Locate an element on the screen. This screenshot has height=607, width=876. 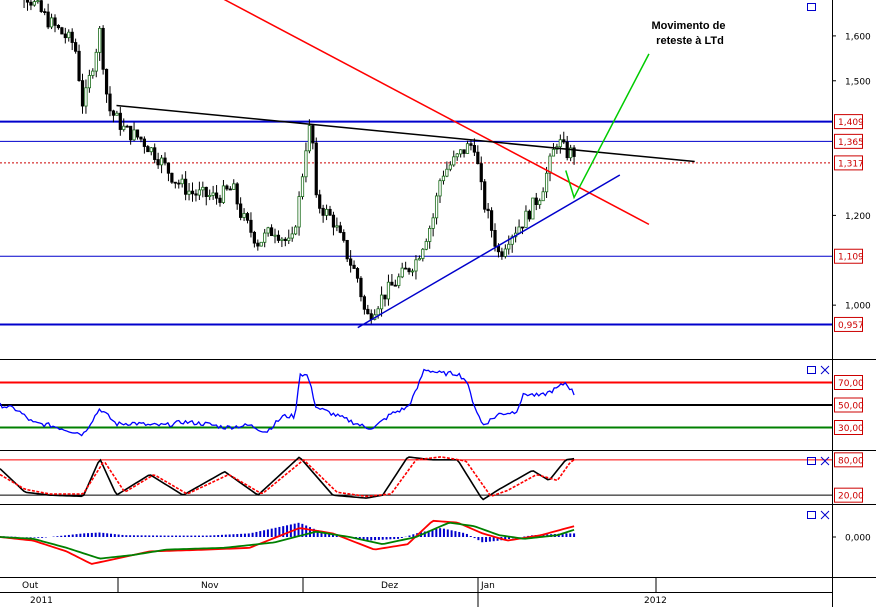
month-label: Out is located at coordinates (30, 586).